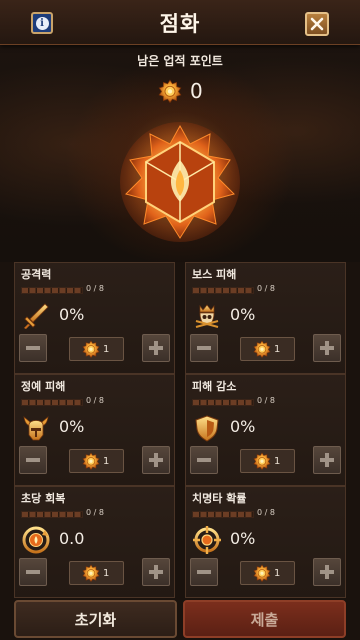  I want to click on sword-icon, so click(36, 316).